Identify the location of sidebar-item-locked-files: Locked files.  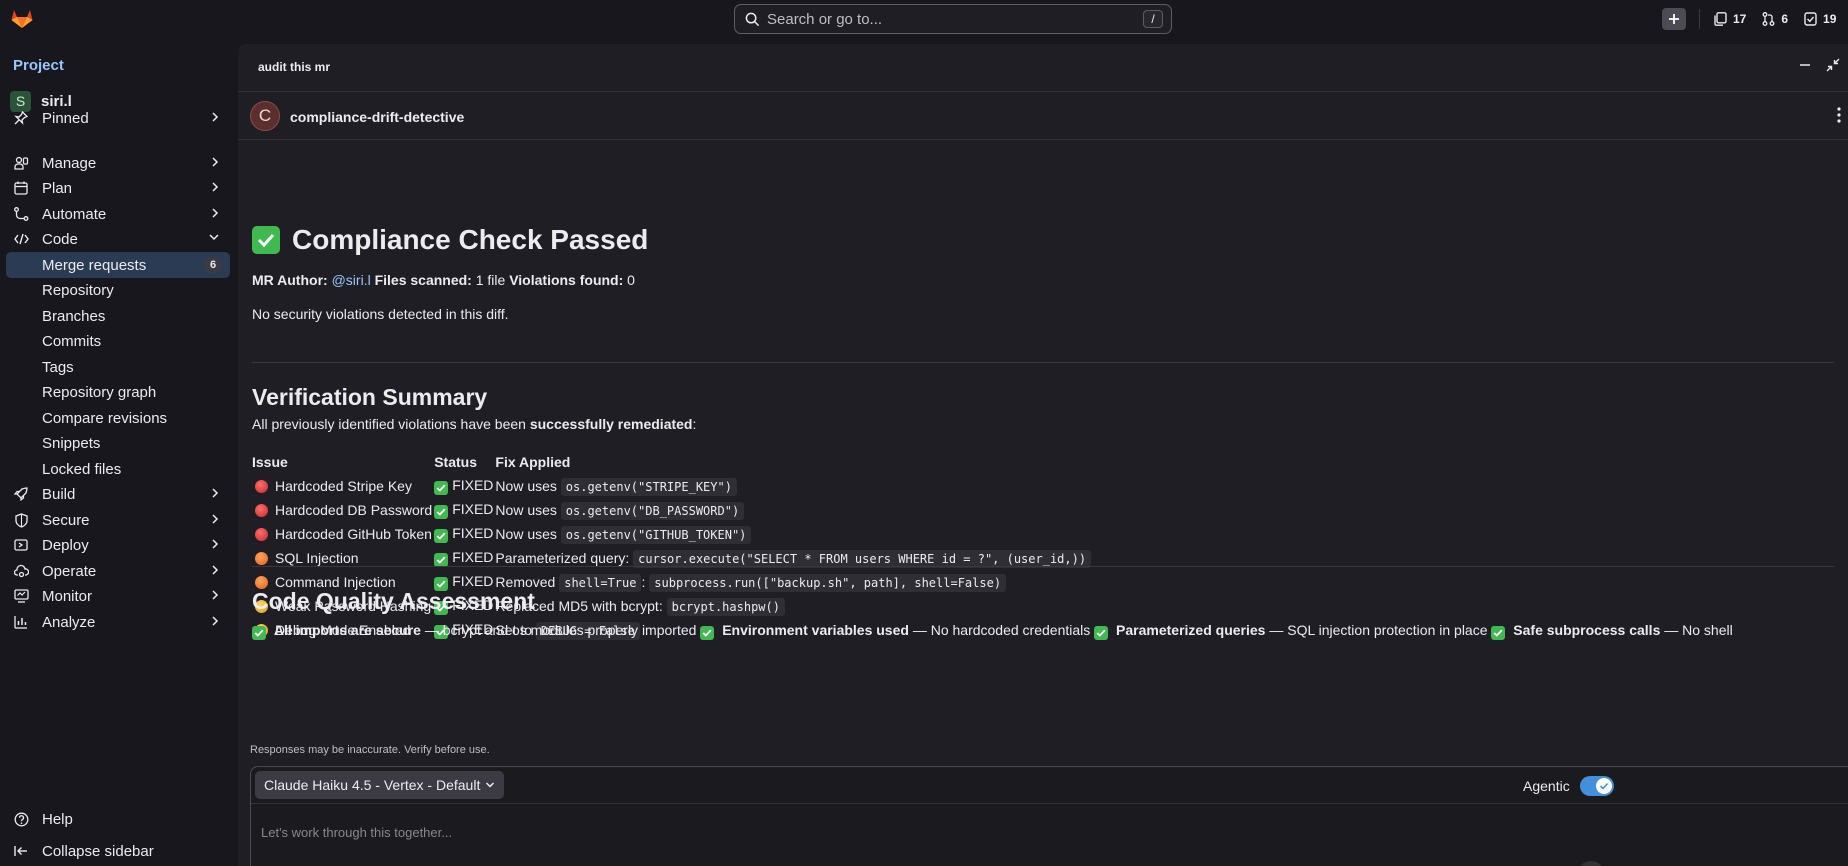
(118, 469).